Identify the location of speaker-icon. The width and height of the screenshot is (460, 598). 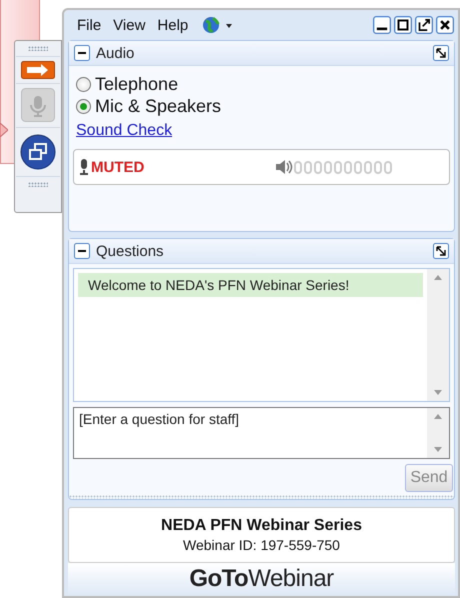
(284, 167).